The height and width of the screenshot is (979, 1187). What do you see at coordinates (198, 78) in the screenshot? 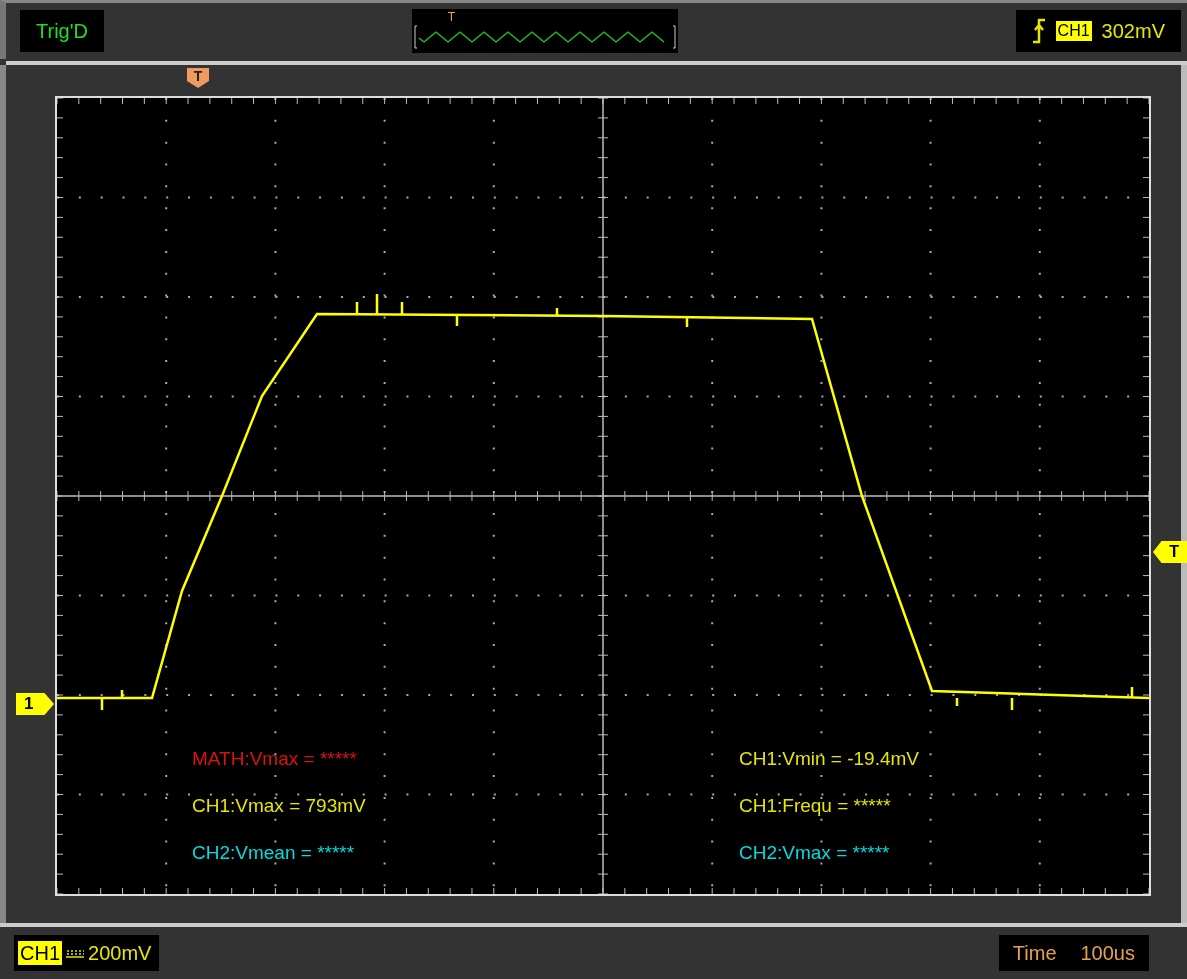
I see `trigger-position-marker: T` at bounding box center [198, 78].